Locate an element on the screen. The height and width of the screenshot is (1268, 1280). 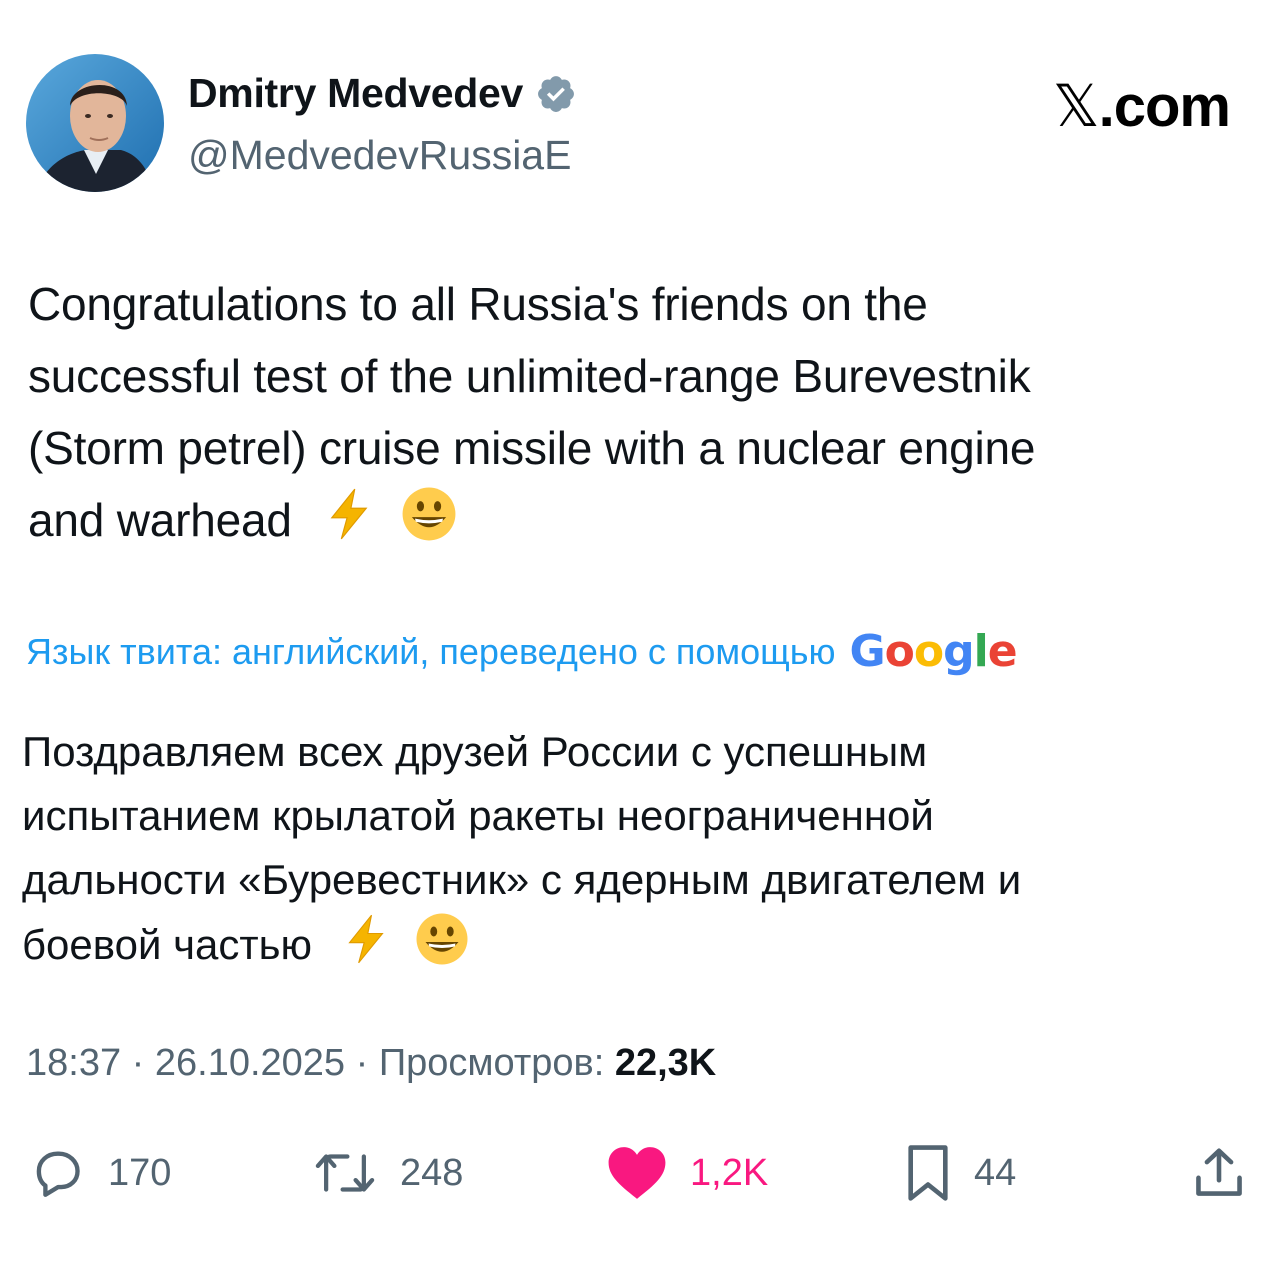
repost-icon is located at coordinates (345, 1173).